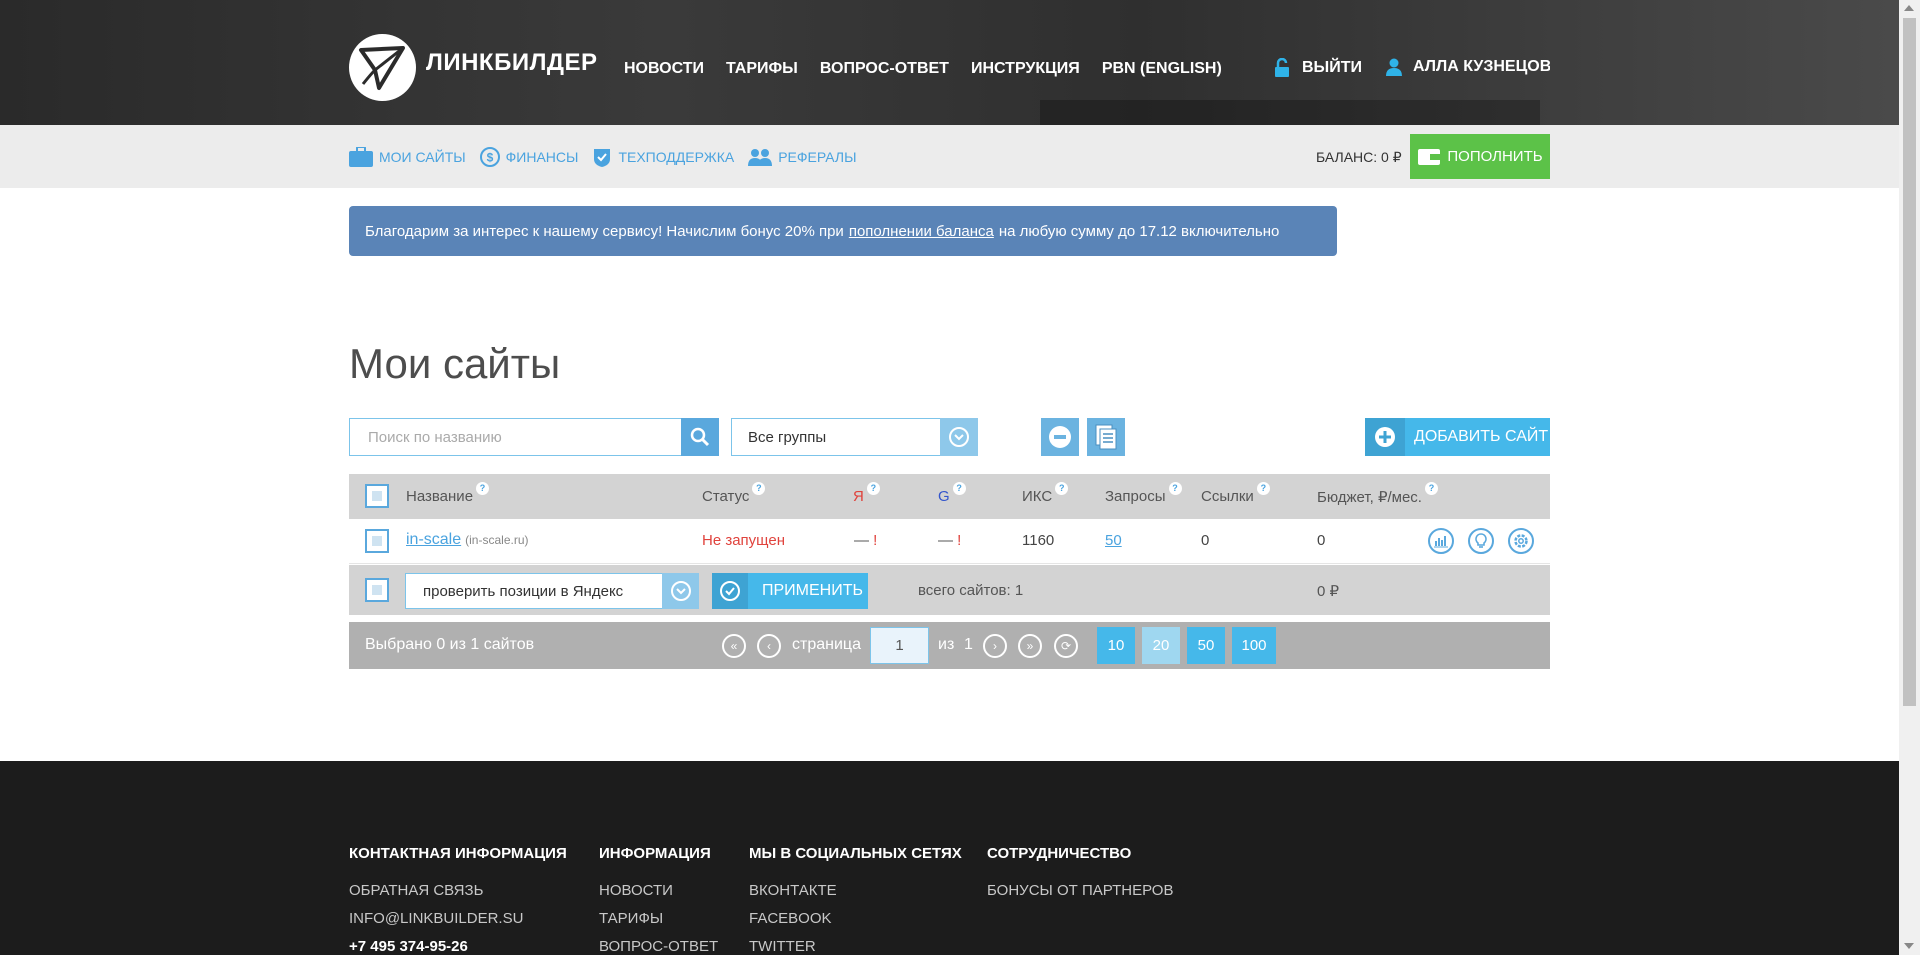  What do you see at coordinates (734, 646) in the screenshot?
I see `first-page-icon: «` at bounding box center [734, 646].